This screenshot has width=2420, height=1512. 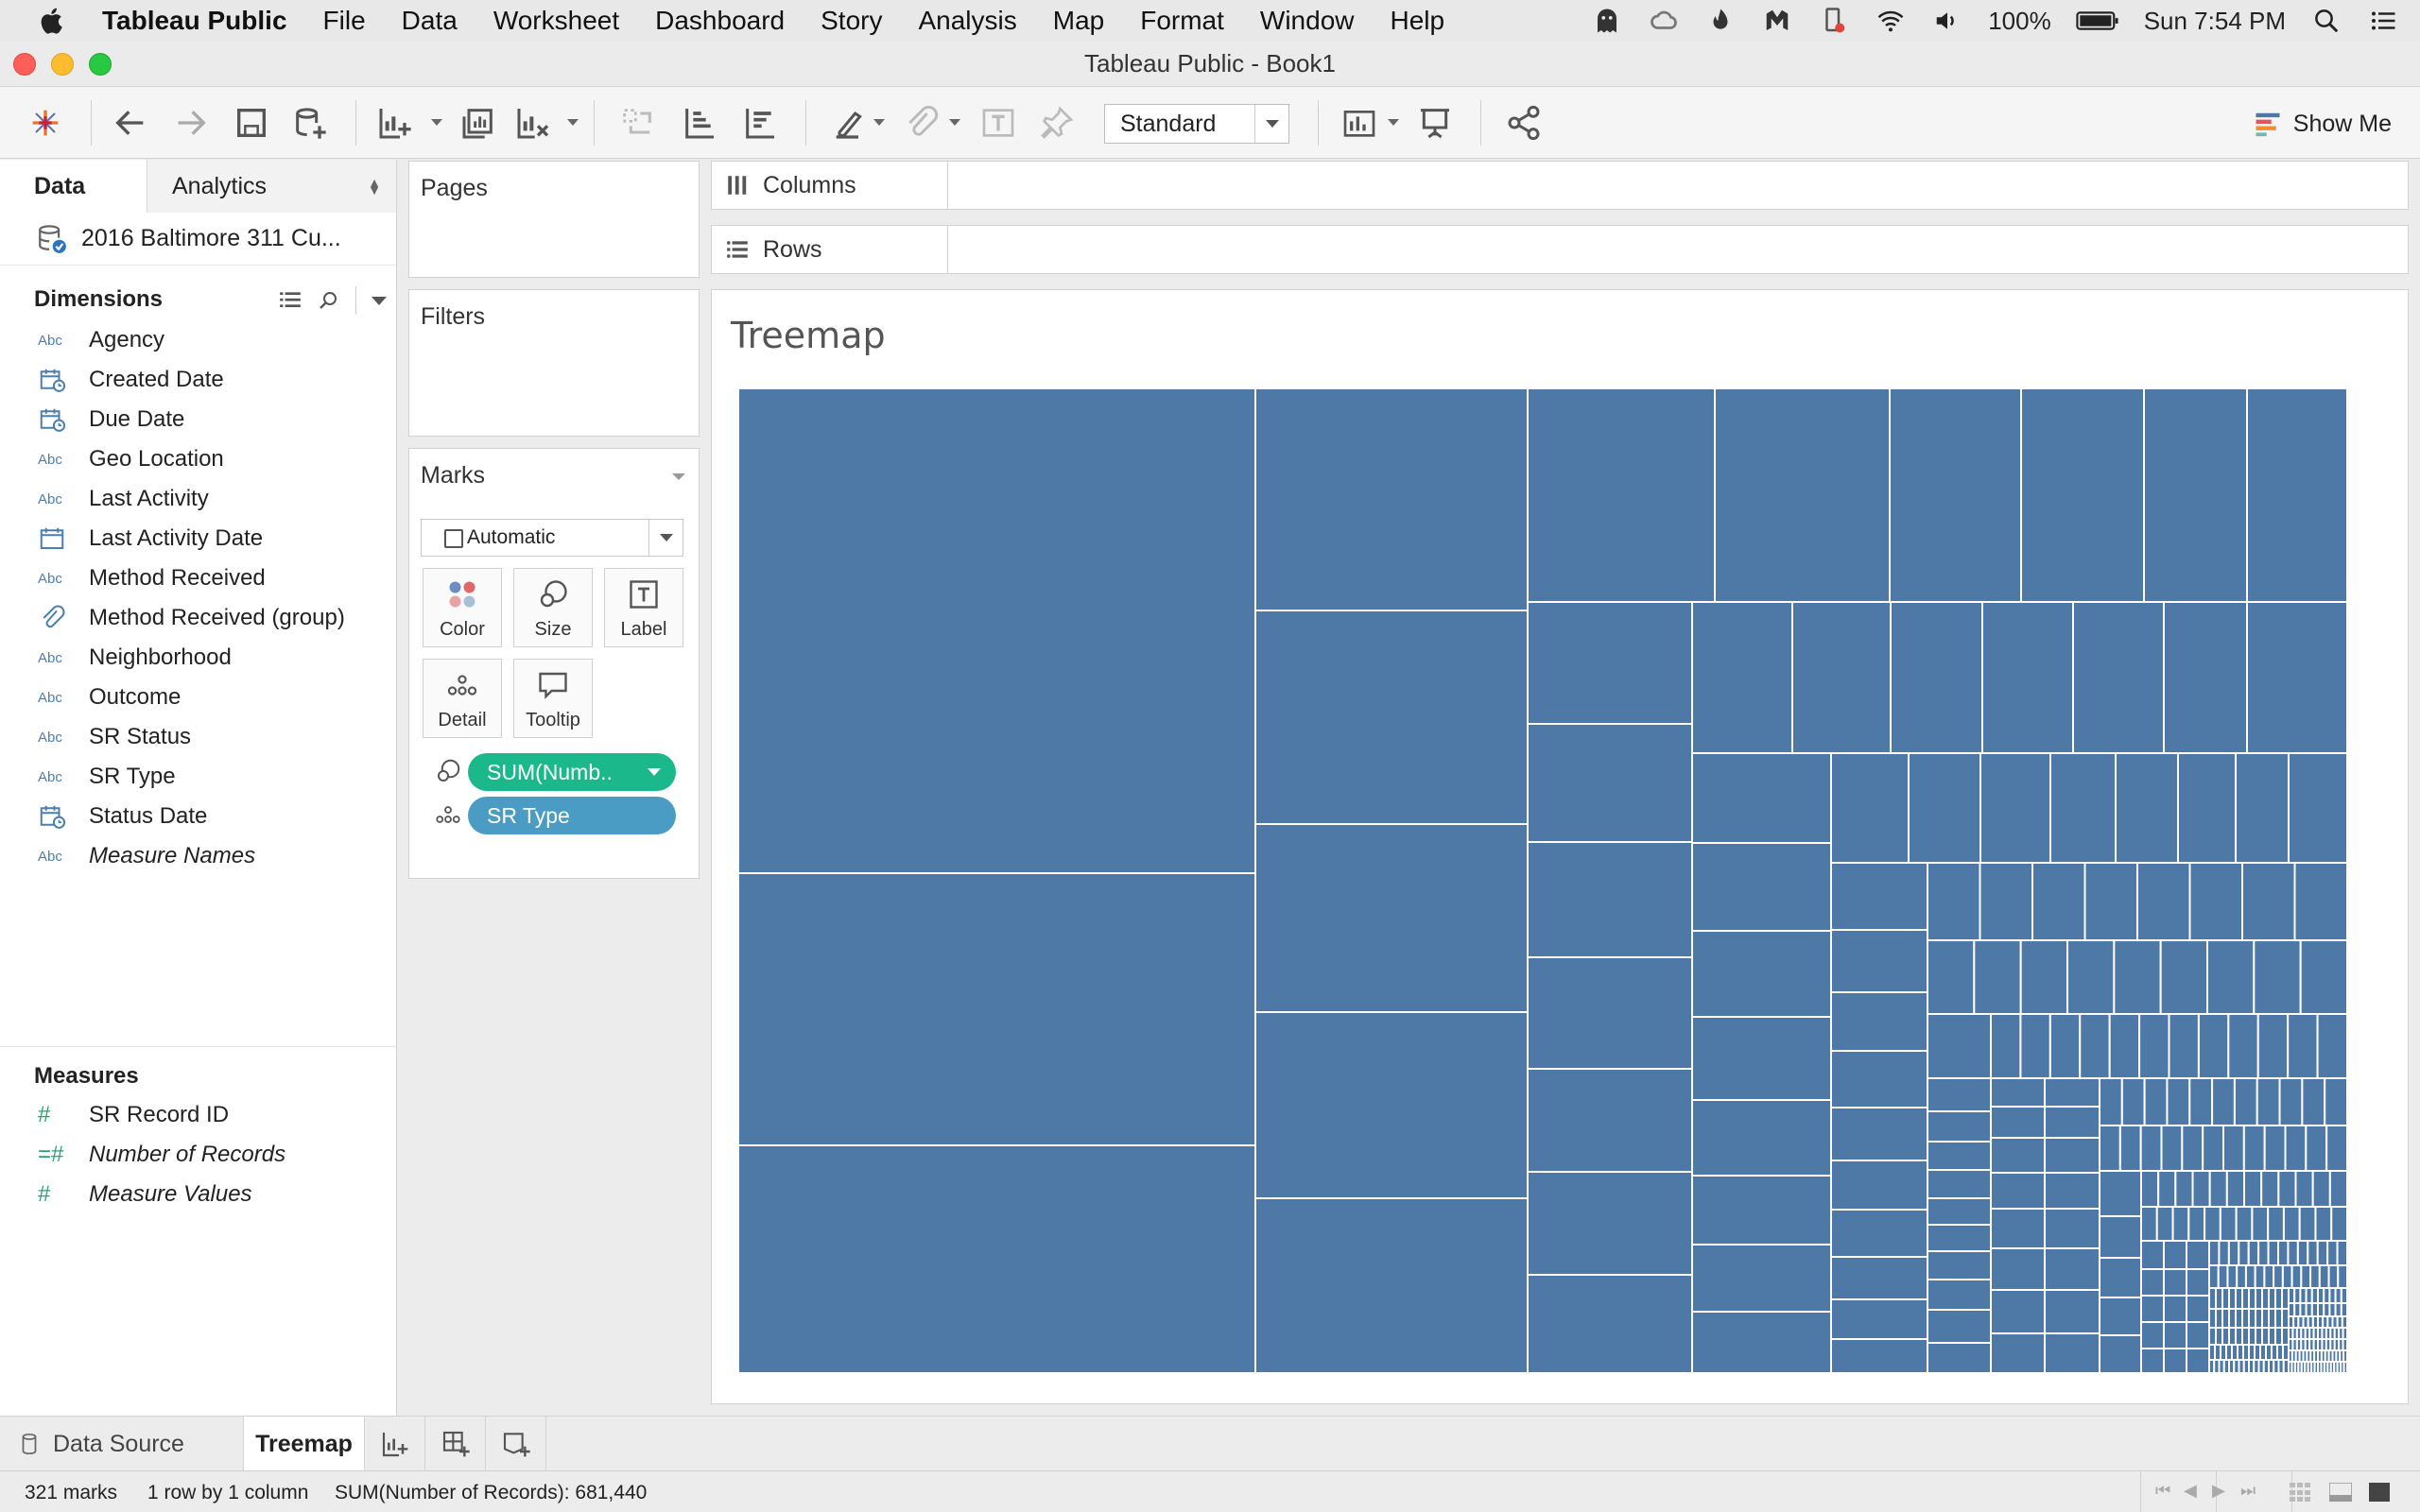 I want to click on tabs-view-icon, so click(x=2380, y=1492).